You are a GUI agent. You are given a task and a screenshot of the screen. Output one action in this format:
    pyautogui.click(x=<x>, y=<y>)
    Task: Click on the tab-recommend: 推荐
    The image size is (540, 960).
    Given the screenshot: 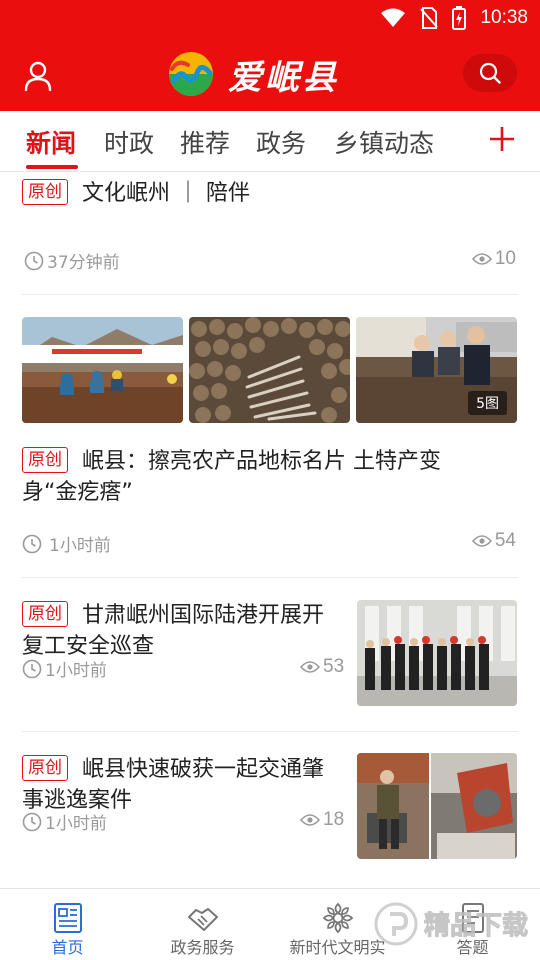 What is the action you would take?
    pyautogui.click(x=205, y=142)
    